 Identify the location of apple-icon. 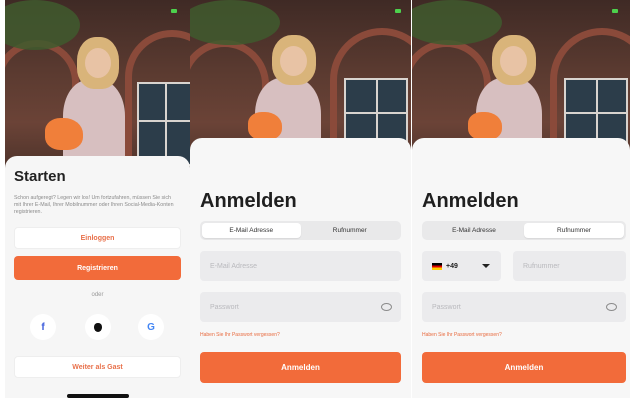
(98, 327).